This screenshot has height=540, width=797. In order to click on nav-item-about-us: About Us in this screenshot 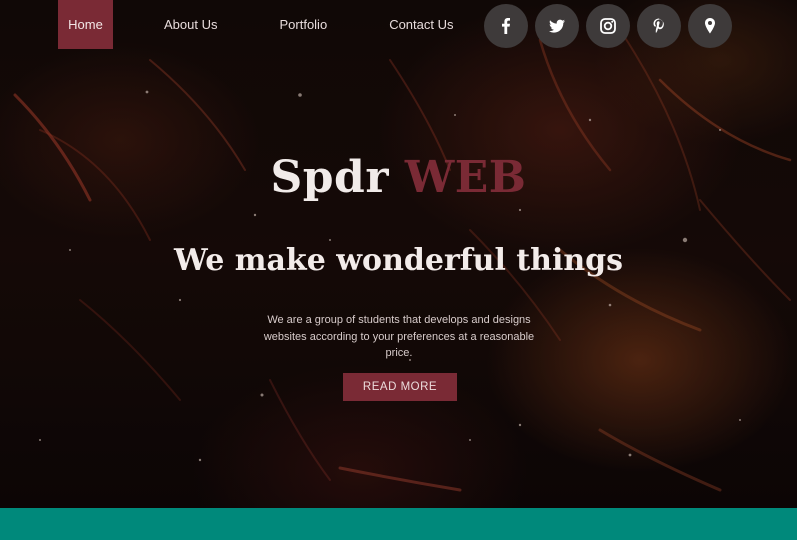, I will do `click(190, 24)`.